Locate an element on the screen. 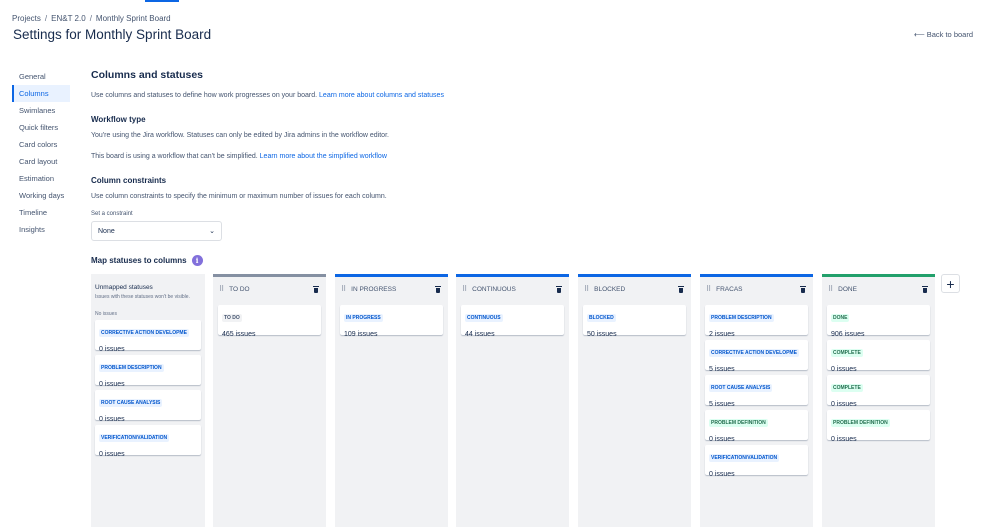  status-card: TO DO 465 issues is located at coordinates (269, 321).